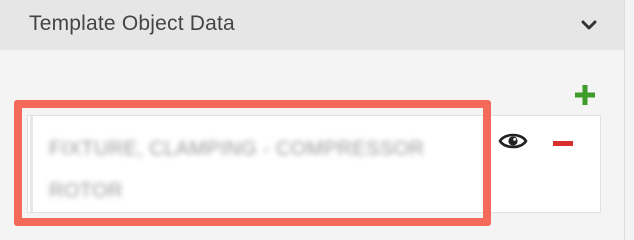 The image size is (634, 240). I want to click on plus-icon, so click(585, 95).